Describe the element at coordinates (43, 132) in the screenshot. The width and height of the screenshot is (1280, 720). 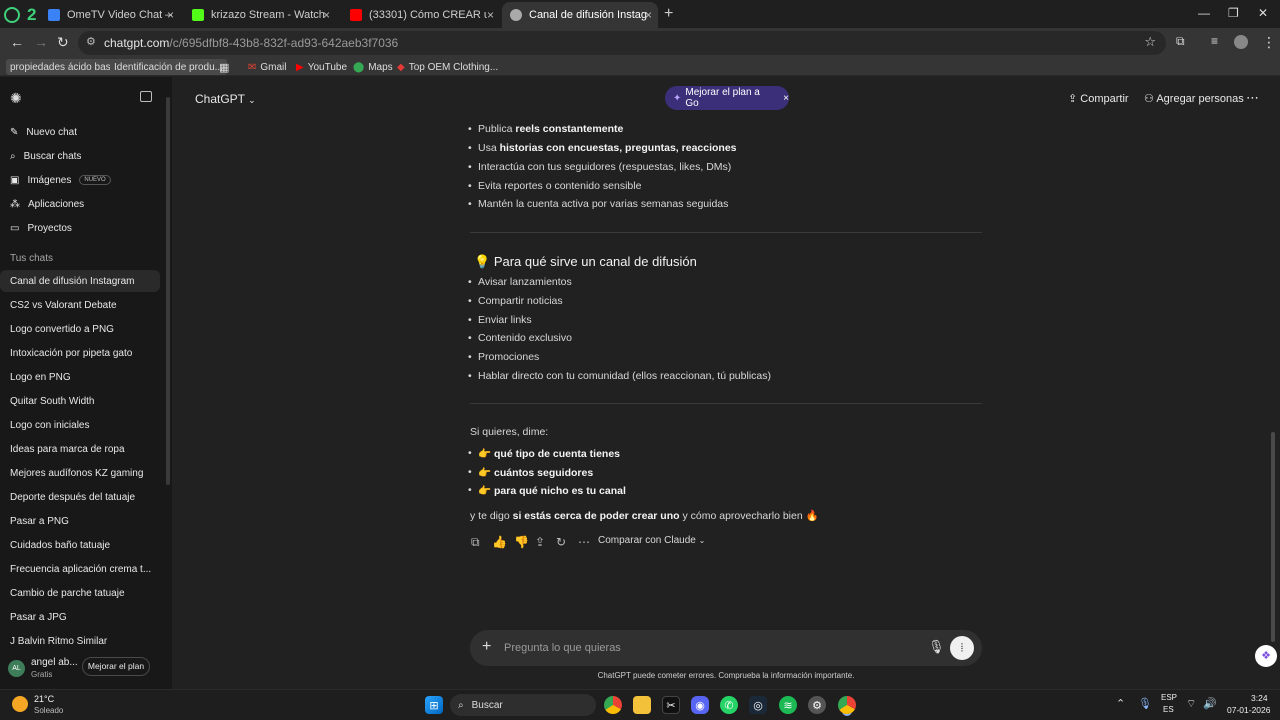
I see `sidebar-item-new-chat: ✎ Nuevo chat` at that location.